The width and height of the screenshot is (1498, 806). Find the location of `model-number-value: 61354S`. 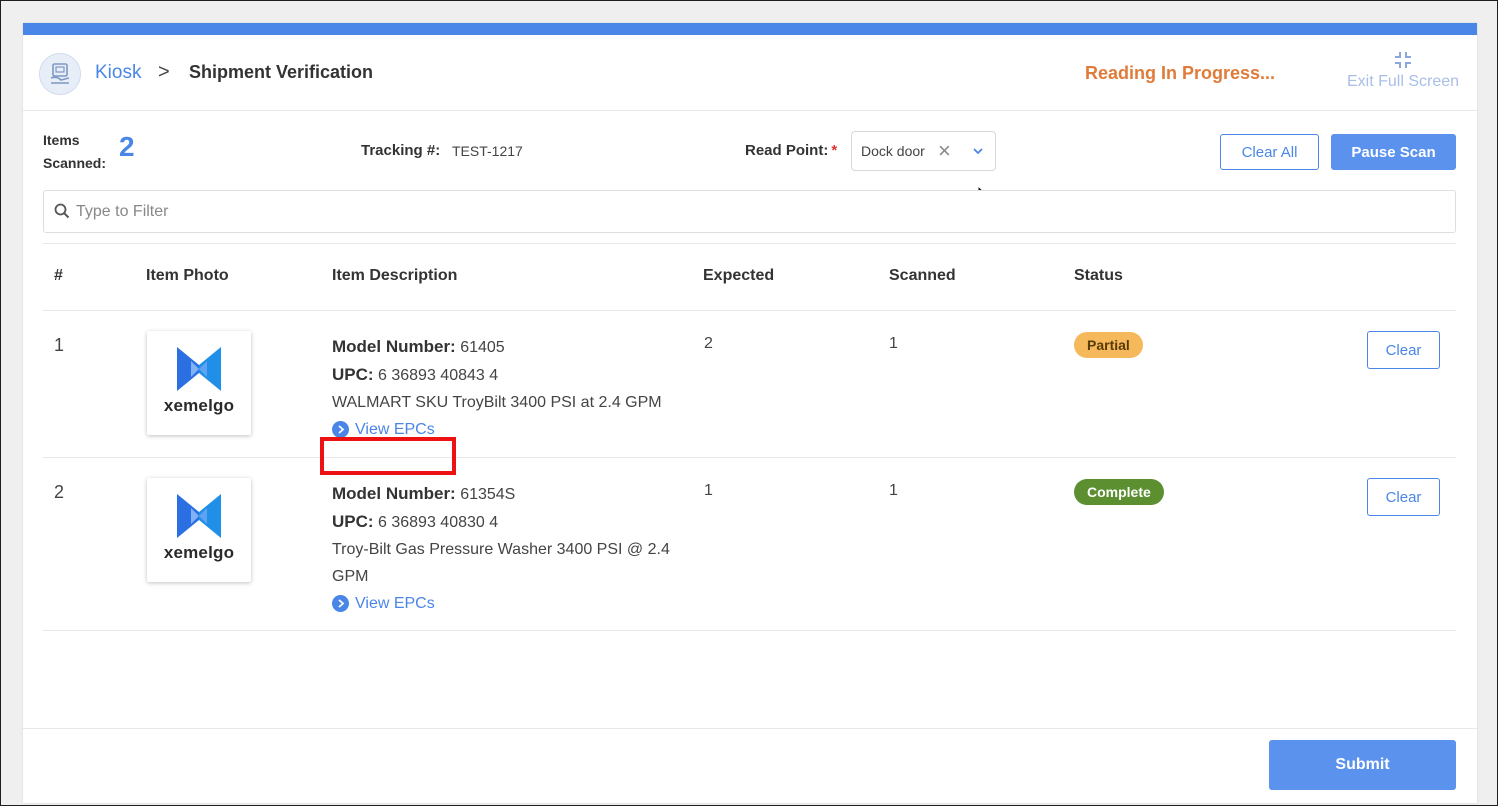

model-number-value: 61354S is located at coordinates (488, 494).